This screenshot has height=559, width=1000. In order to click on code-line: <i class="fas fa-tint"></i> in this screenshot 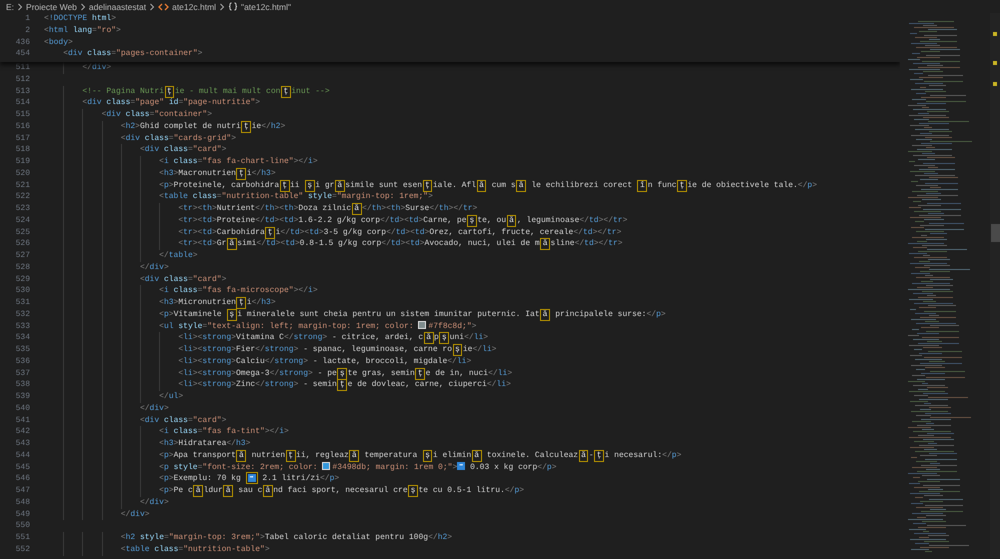, I will do `click(224, 432)`.